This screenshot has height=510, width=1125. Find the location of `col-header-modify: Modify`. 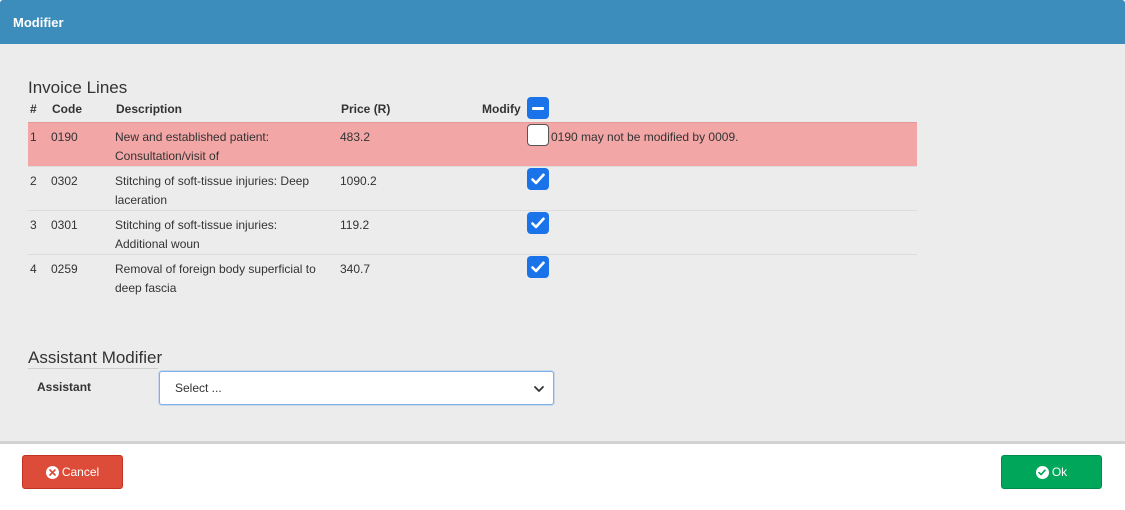

col-header-modify: Modify is located at coordinates (501, 109).